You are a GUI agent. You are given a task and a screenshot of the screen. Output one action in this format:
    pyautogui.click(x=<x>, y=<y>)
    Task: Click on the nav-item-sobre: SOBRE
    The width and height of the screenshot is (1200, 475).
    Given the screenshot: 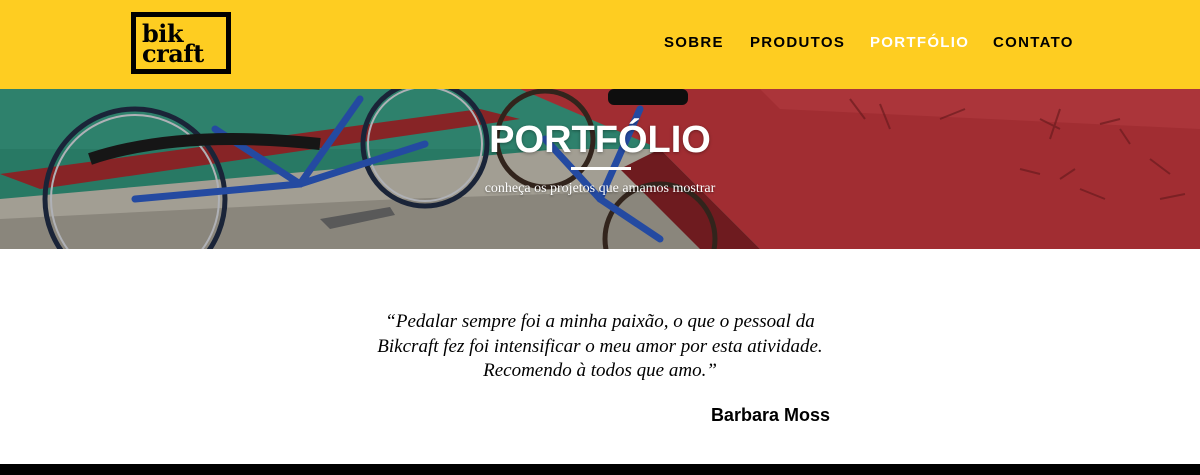 What is the action you would take?
    pyautogui.click(x=694, y=42)
    